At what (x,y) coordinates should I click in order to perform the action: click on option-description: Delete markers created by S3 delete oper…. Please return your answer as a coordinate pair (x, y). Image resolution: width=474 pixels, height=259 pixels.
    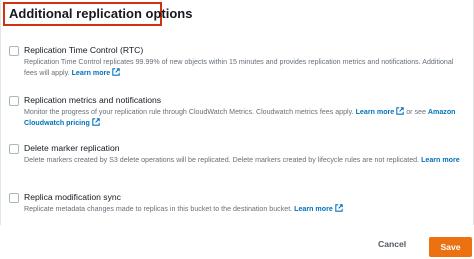
    Looking at the image, I should click on (242, 160).